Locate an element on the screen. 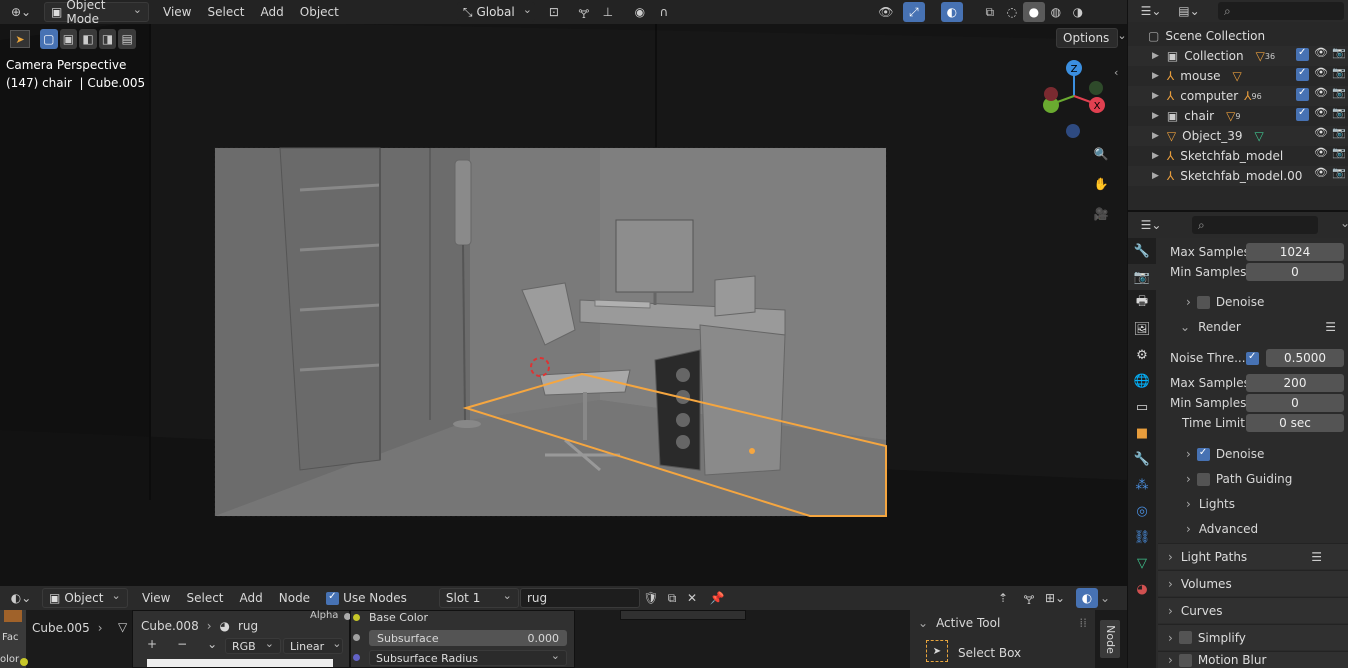  render-min-samples-field: 0 is located at coordinates (1295, 403).